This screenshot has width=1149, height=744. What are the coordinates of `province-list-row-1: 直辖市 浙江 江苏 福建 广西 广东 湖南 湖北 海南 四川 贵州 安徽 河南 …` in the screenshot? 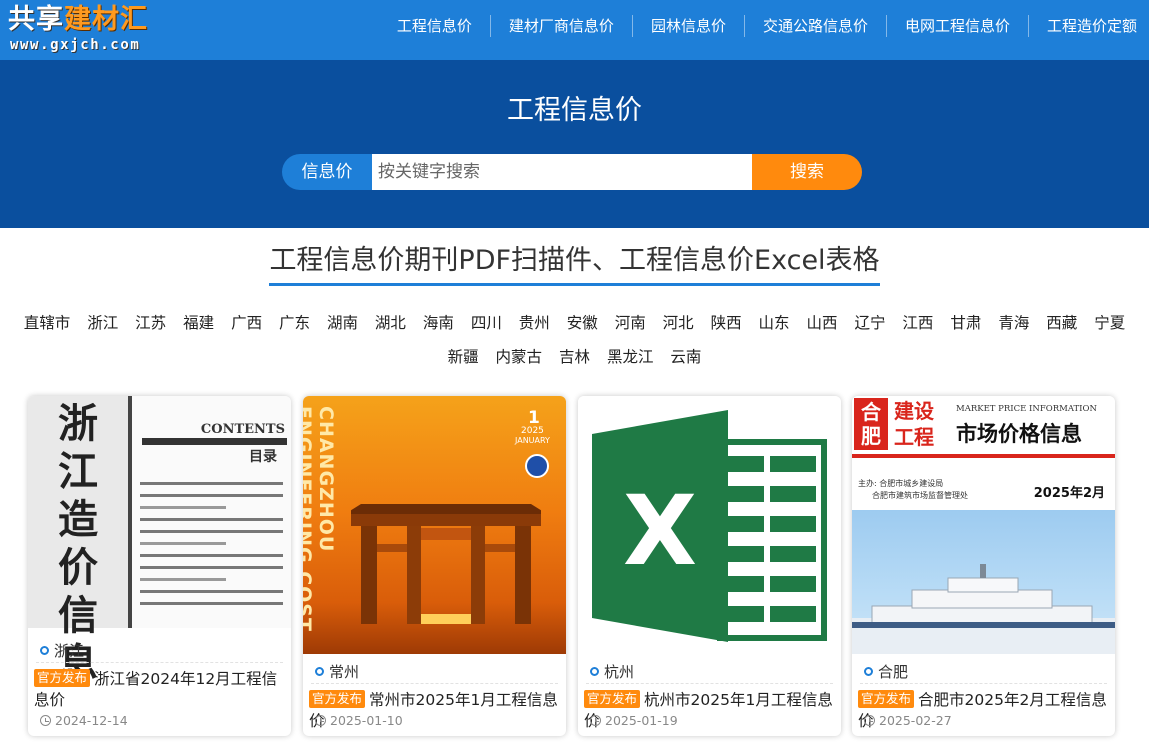 It's located at (574, 323).